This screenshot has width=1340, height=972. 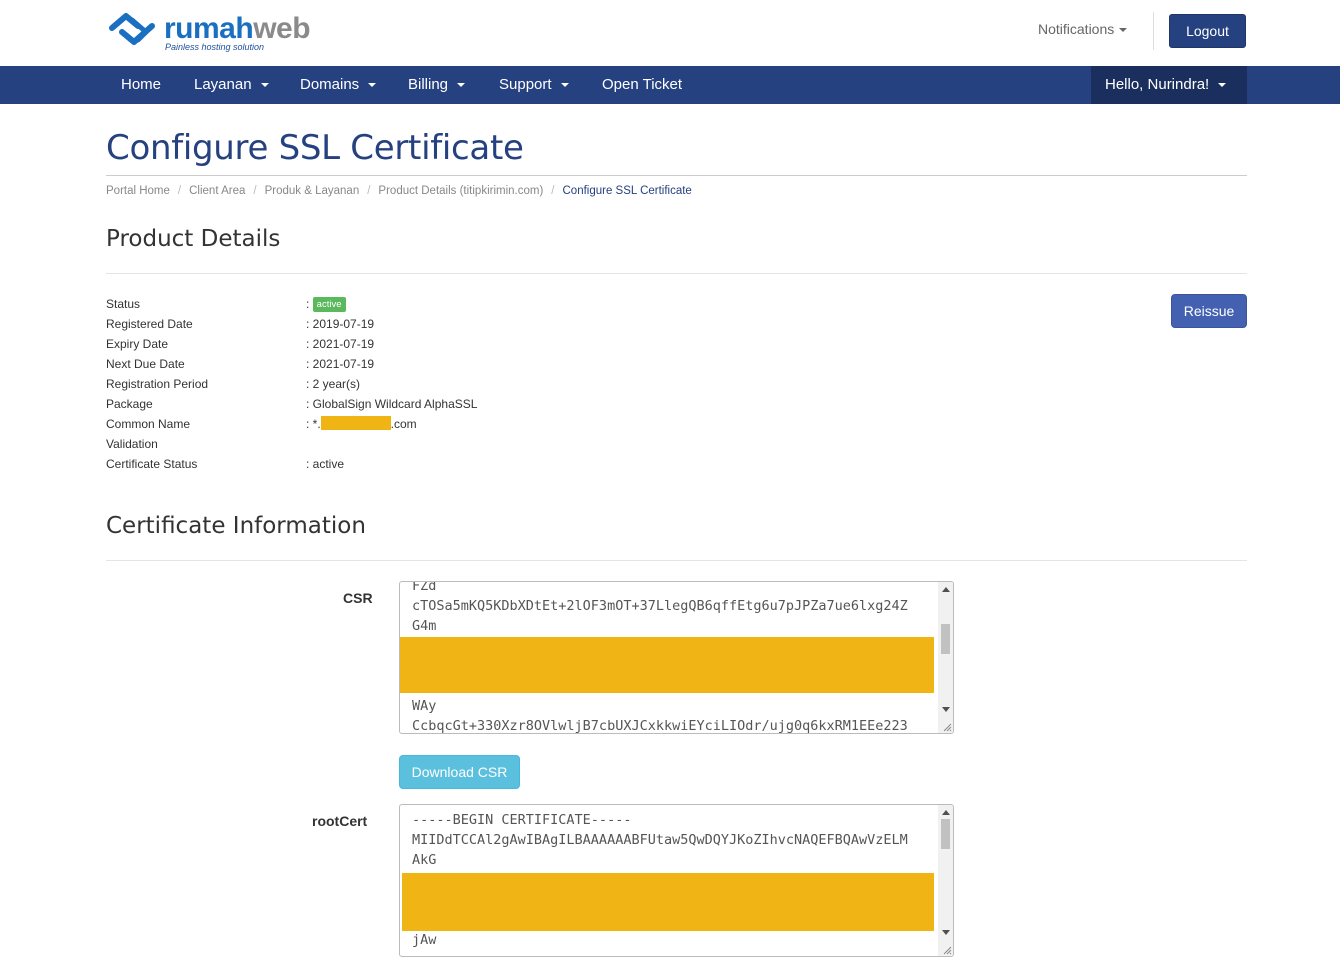 I want to click on status-badge: active, so click(x=329, y=304).